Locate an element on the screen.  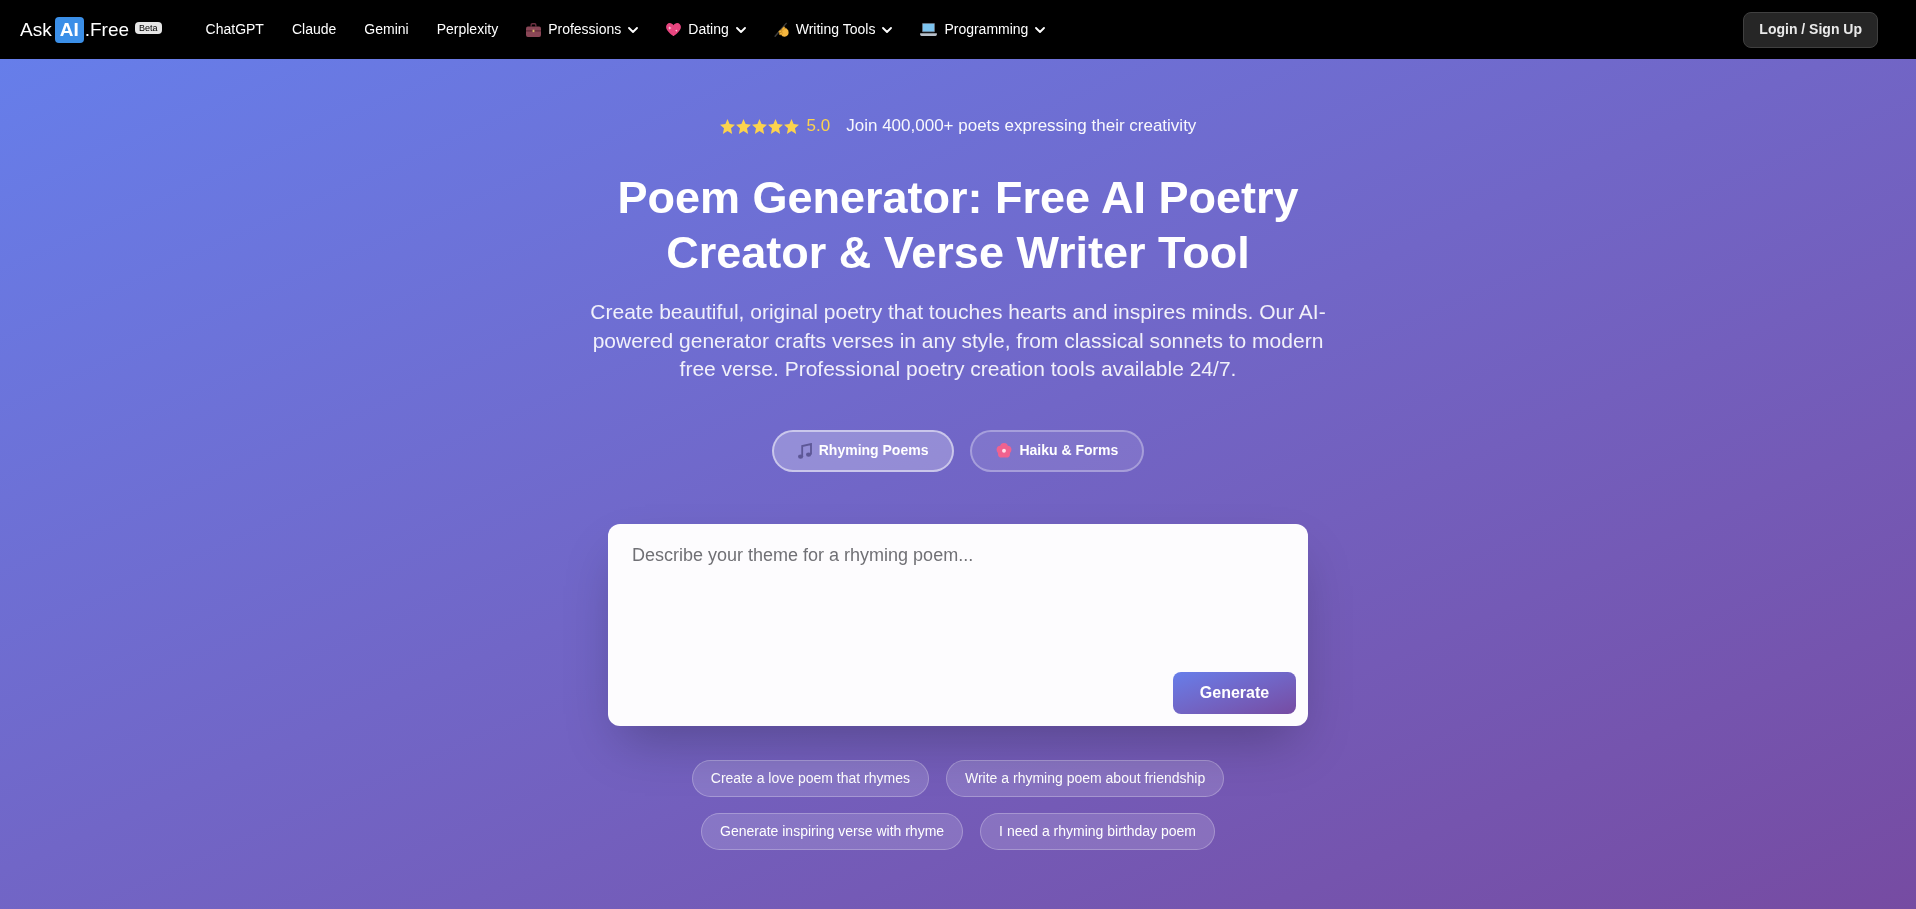
nav-menu: Professions is located at coordinates (582, 29).